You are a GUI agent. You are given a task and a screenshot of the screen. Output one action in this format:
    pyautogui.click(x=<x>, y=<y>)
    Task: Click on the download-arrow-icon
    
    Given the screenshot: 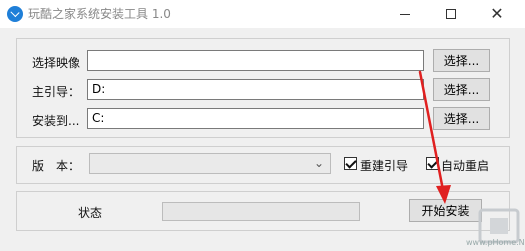 What is the action you would take?
    pyautogui.click(x=15, y=14)
    